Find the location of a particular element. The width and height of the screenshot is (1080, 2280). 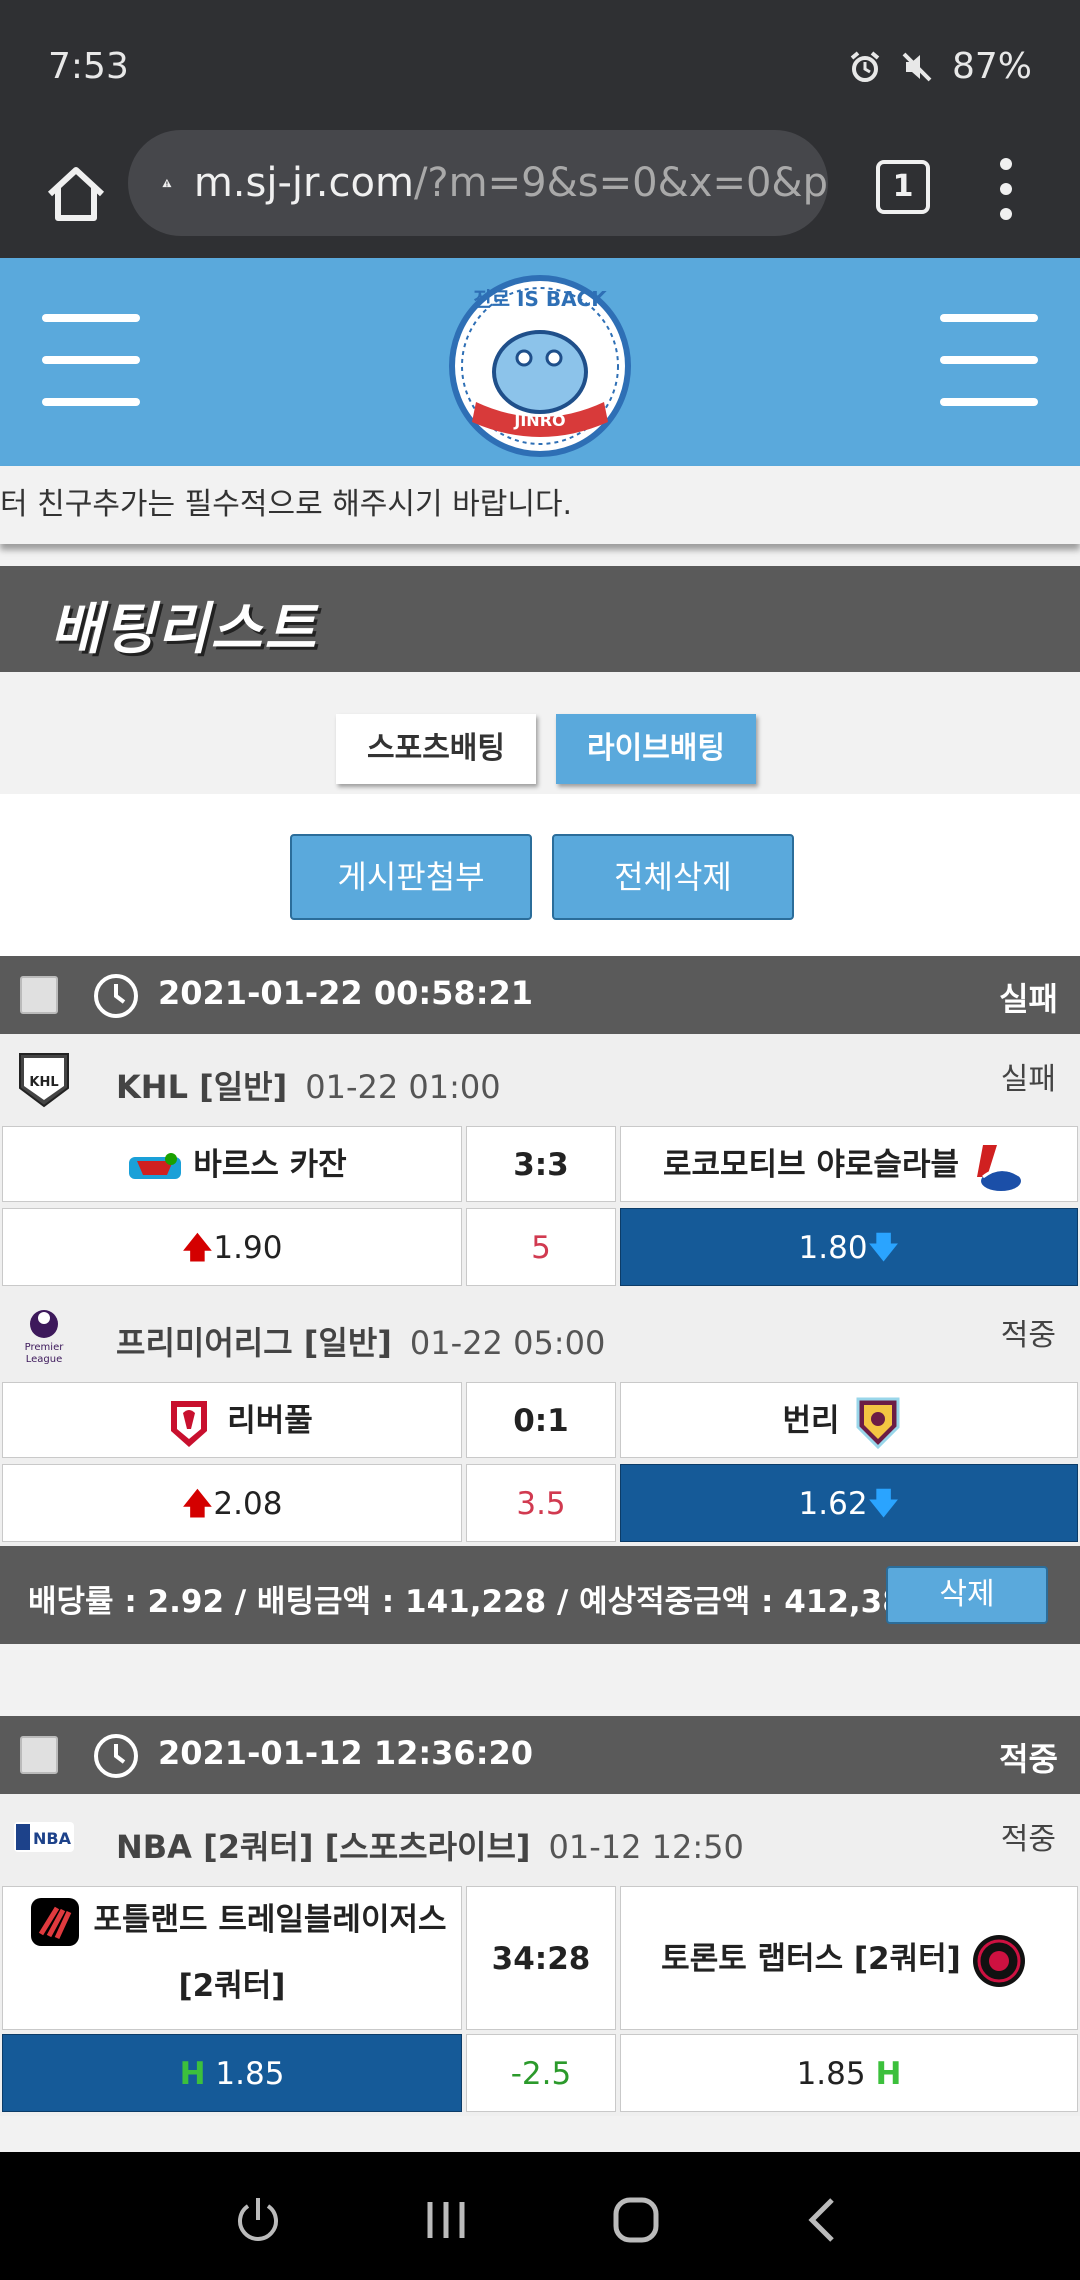

odds-row: 🡅1.90 5 1.80🡇 is located at coordinates (540, 1249).